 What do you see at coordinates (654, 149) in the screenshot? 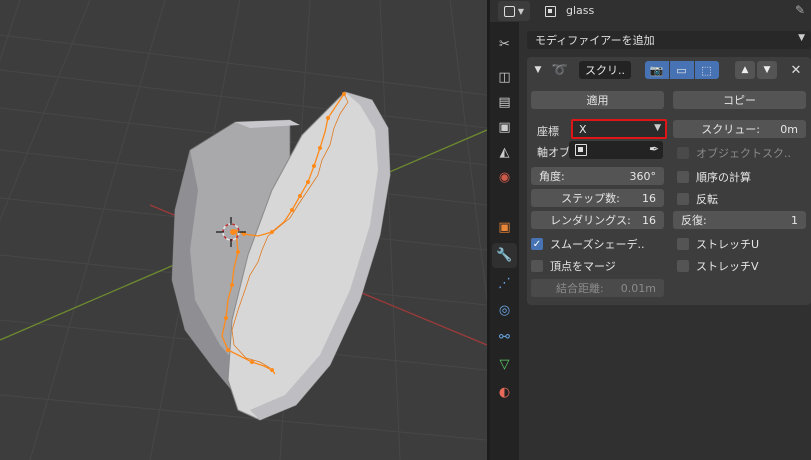
I see `eyedropper-icon: ✒` at bounding box center [654, 149].